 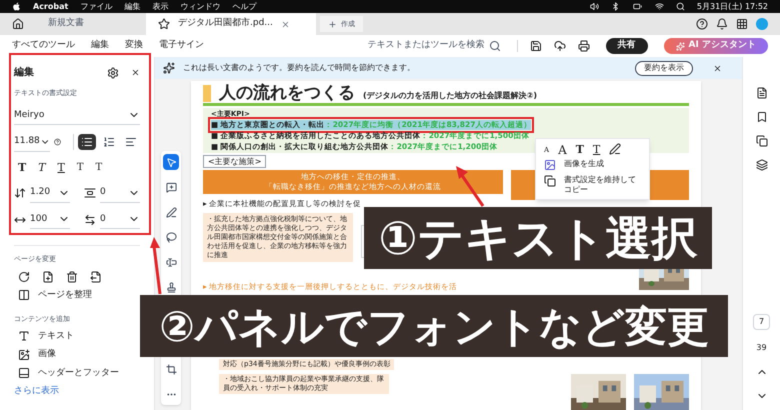 What do you see at coordinates (538, 238) in the screenshot?
I see `step-caption: ①テキスト選択` at bounding box center [538, 238].